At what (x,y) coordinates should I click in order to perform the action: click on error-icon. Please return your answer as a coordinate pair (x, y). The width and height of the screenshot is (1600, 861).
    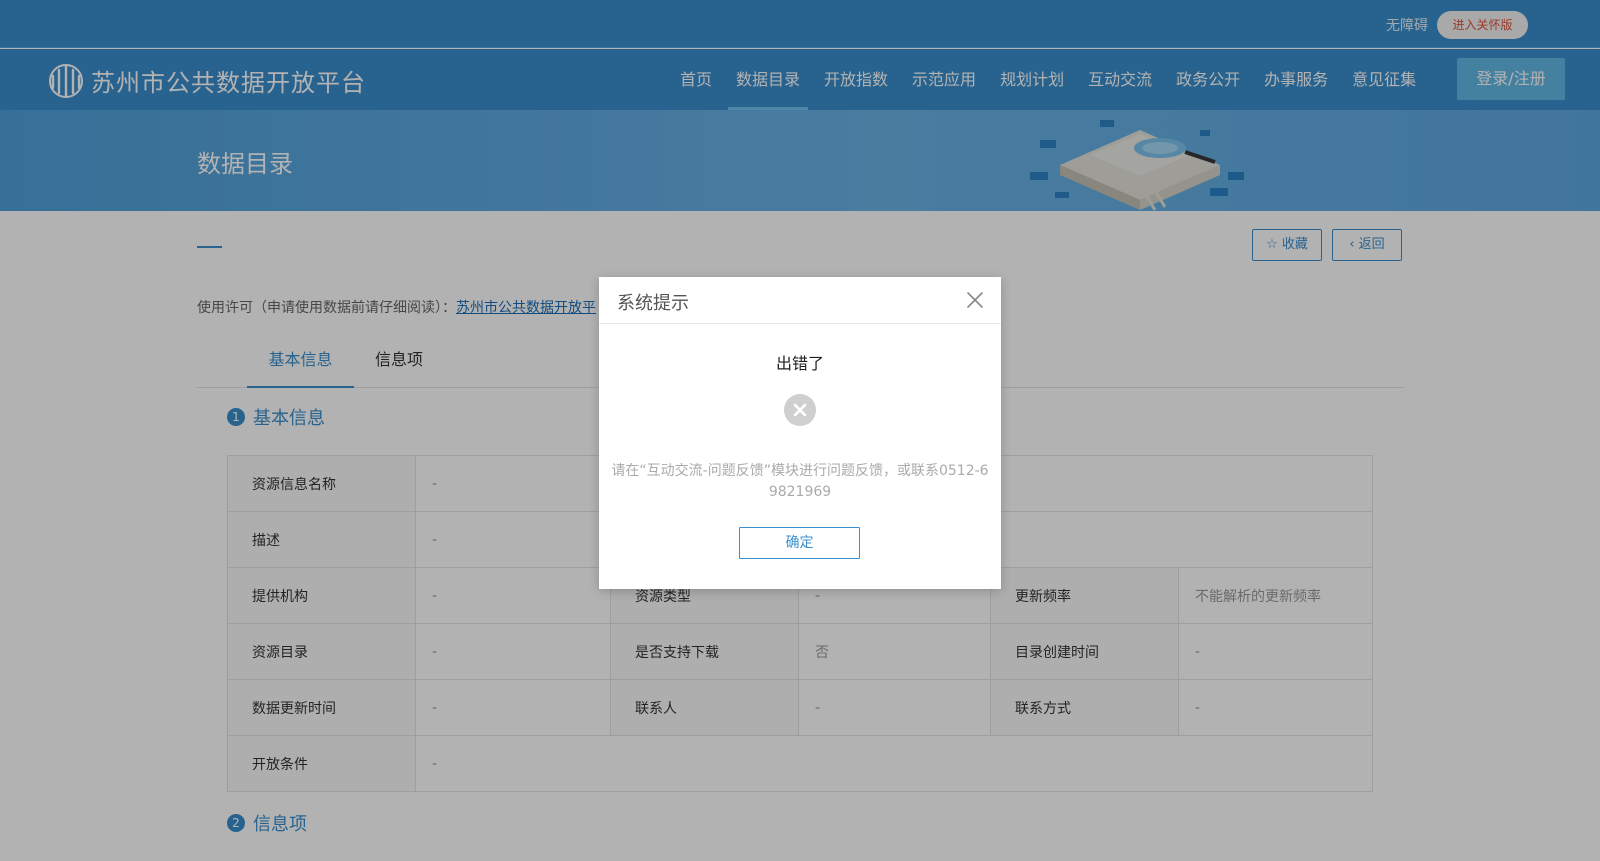
    Looking at the image, I should click on (800, 410).